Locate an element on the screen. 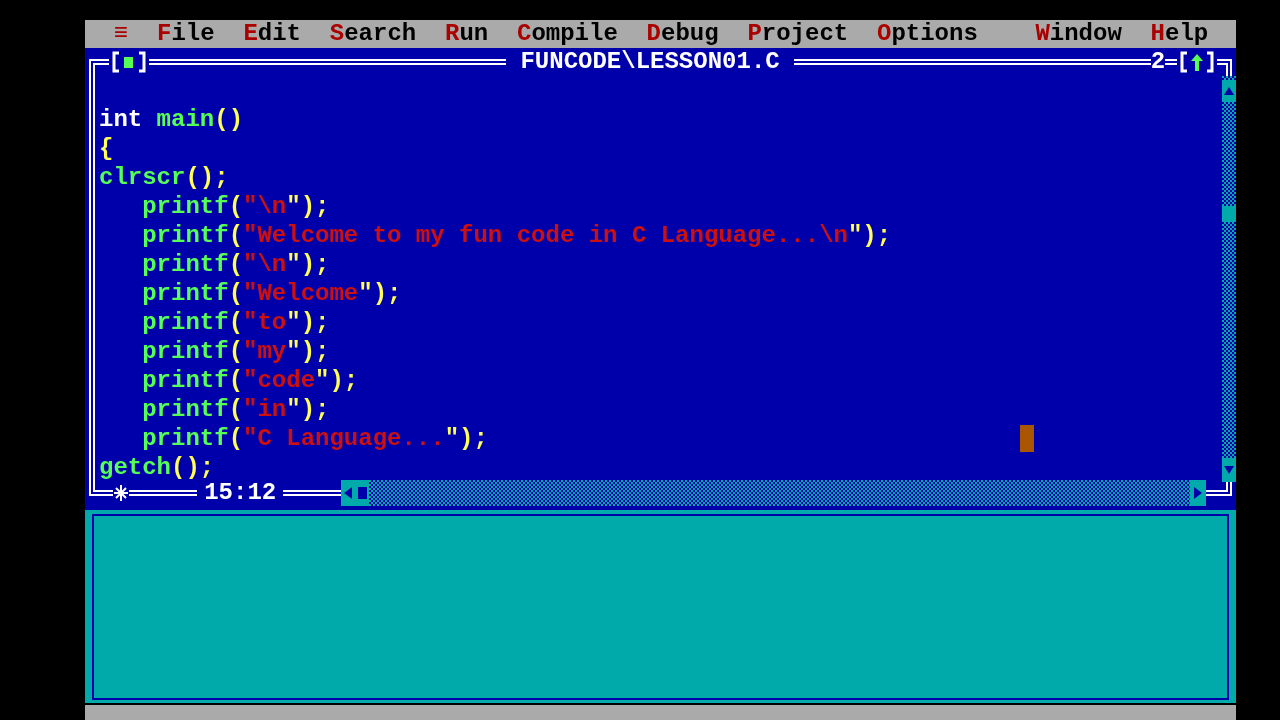  code-line: printf("Welcome"); is located at coordinates (271, 293).